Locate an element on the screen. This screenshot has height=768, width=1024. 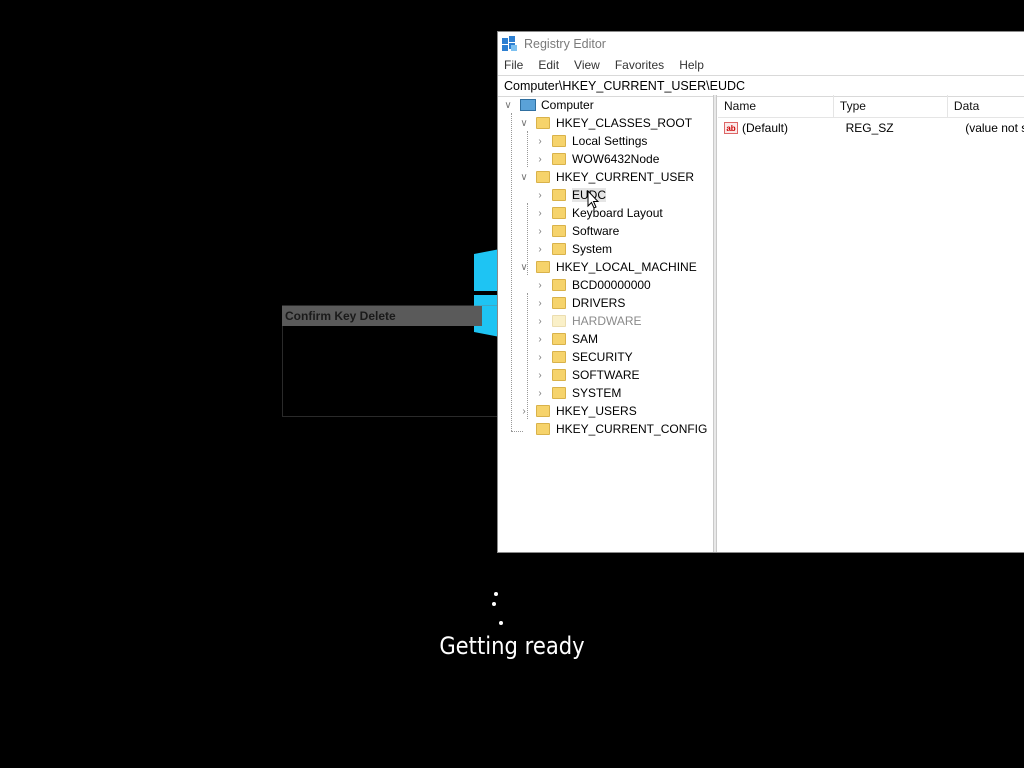
tree-node-hklm: ∨ HKEY_LOCAL_MACHINE is located at coordinates (607, 267).